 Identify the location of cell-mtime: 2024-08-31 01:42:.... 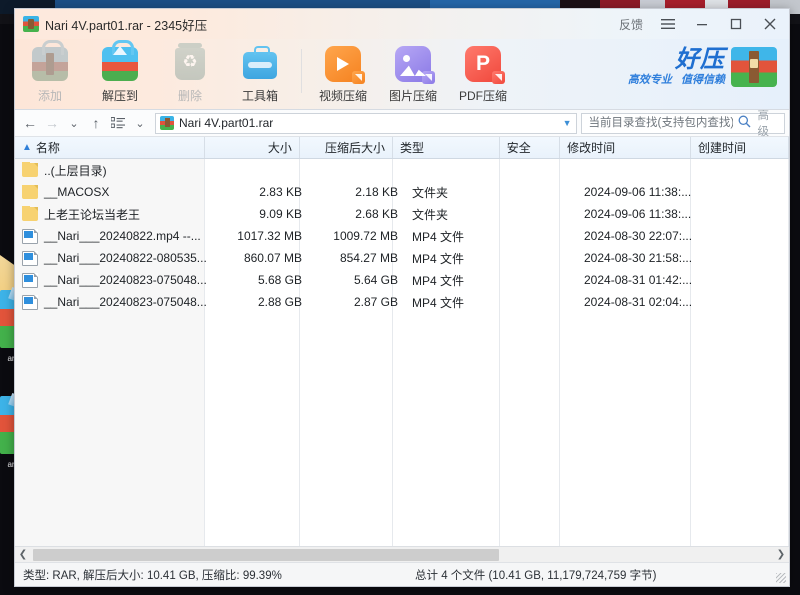
(638, 280).